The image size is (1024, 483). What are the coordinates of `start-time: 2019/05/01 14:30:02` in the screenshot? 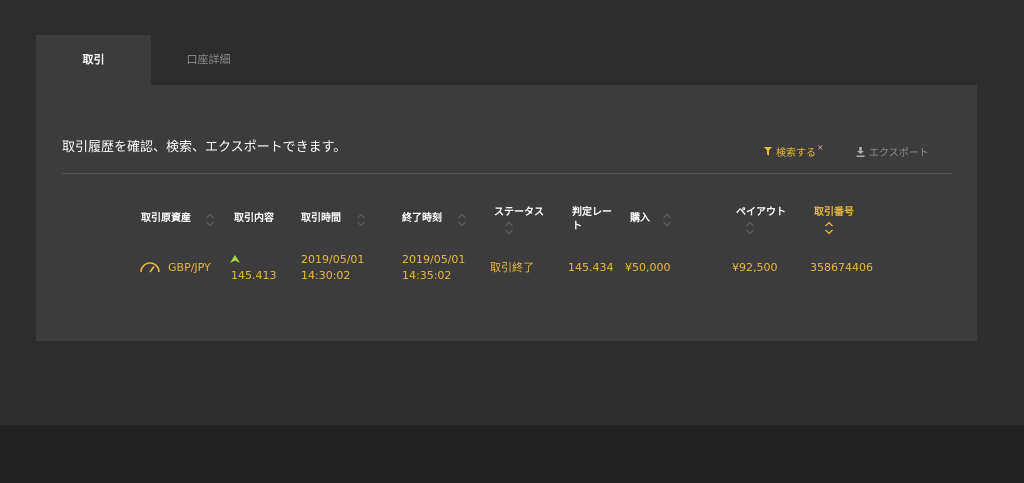 It's located at (333, 267).